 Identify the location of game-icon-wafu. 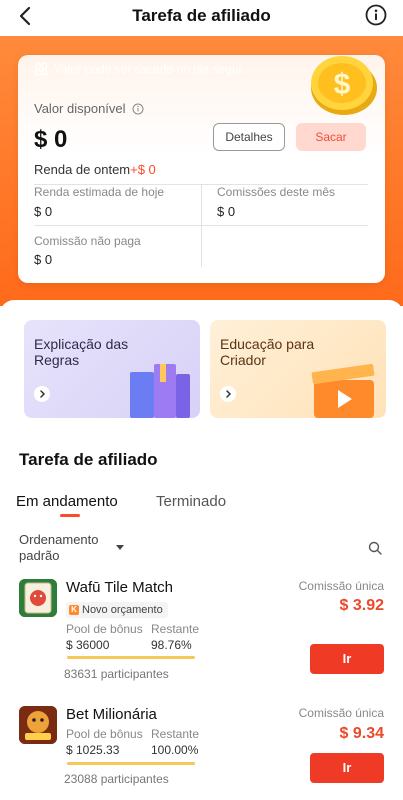
(38, 598).